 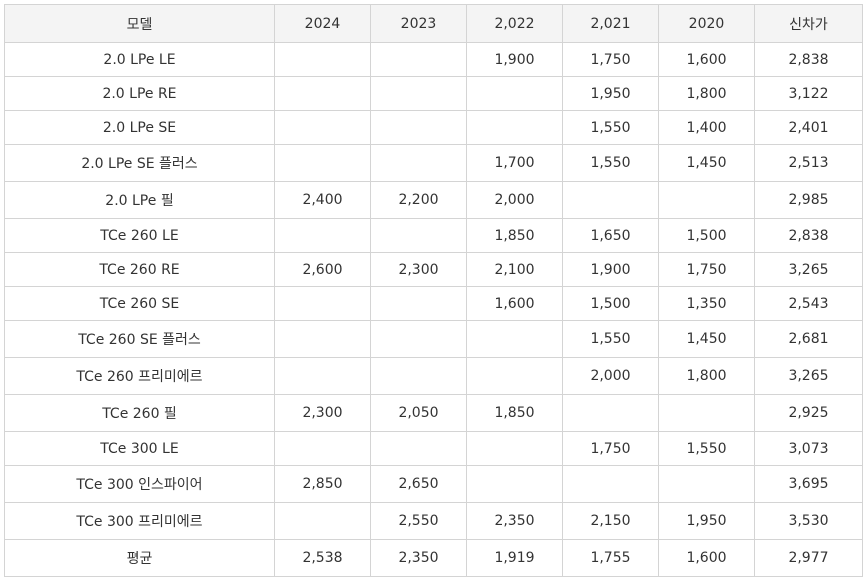 What do you see at coordinates (808, 339) in the screenshot?
I see `price-cell: 2,681` at bounding box center [808, 339].